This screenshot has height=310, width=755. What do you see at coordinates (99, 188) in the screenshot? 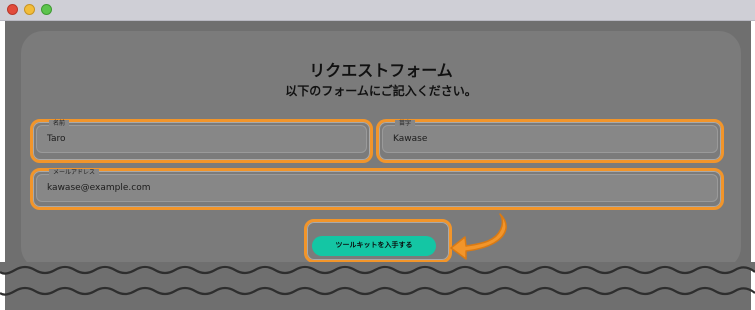
I see `email-value: kawase@example.com` at bounding box center [99, 188].